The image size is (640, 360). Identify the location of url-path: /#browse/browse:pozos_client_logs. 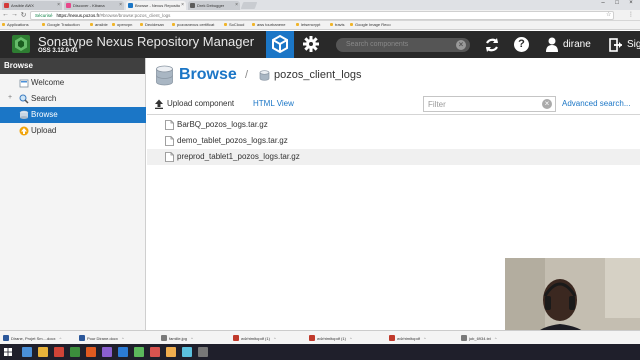
(135, 15).